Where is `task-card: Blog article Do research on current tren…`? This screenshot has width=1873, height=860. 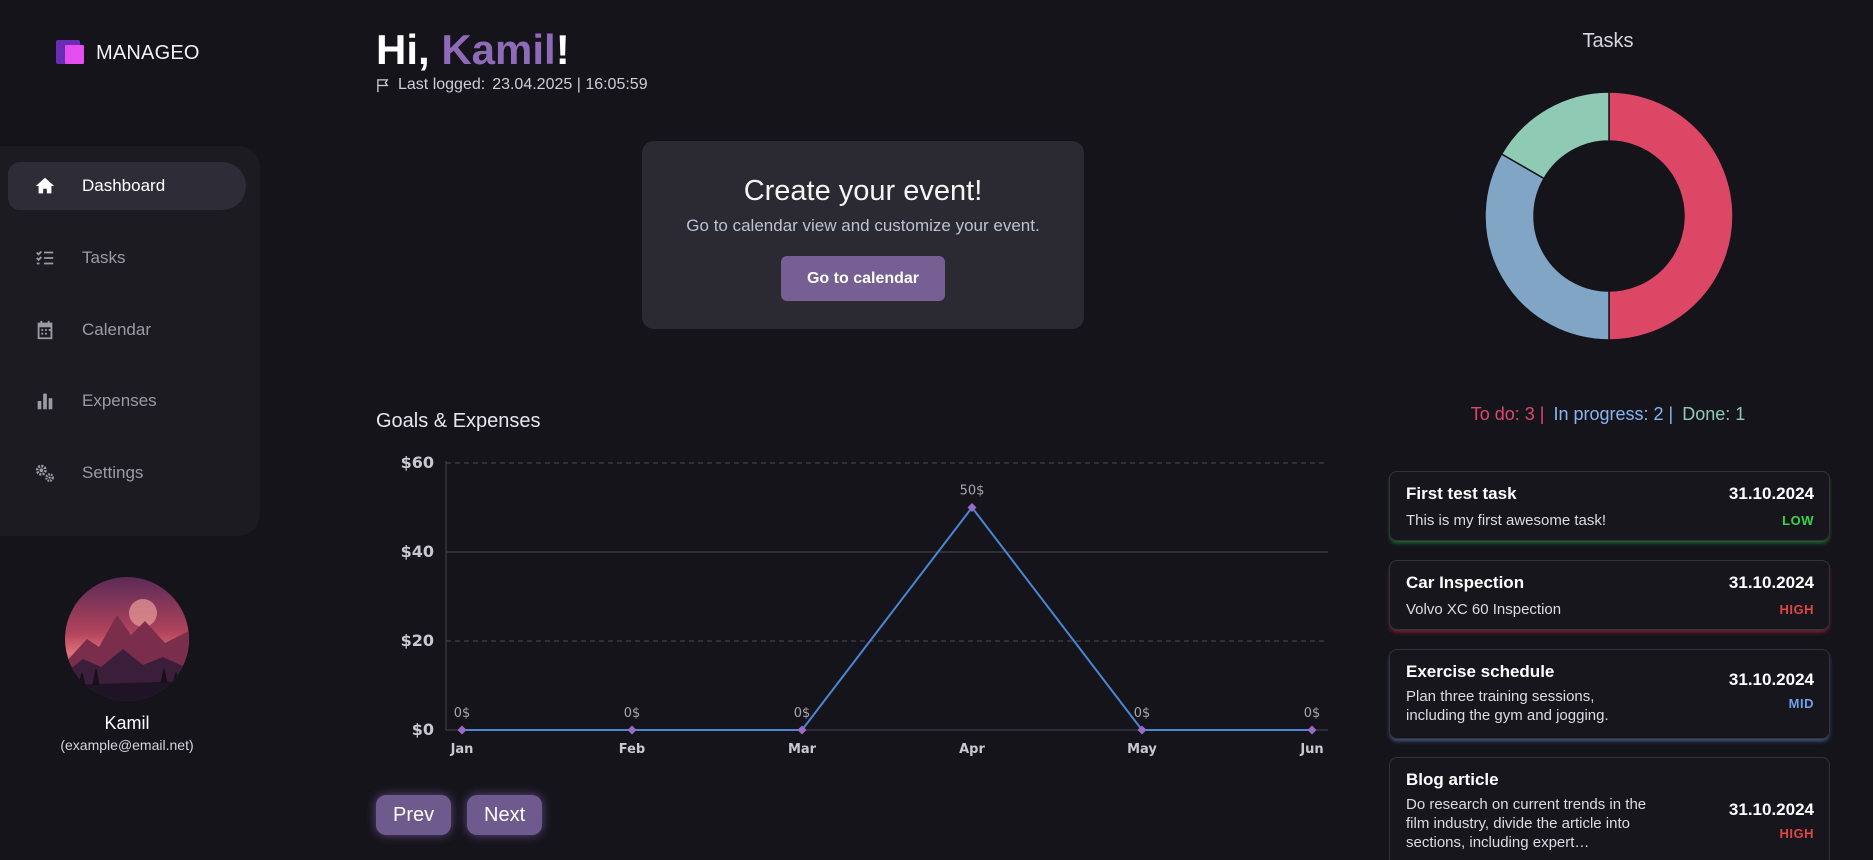 task-card: Blog article Do research on current tren… is located at coordinates (1609, 808).